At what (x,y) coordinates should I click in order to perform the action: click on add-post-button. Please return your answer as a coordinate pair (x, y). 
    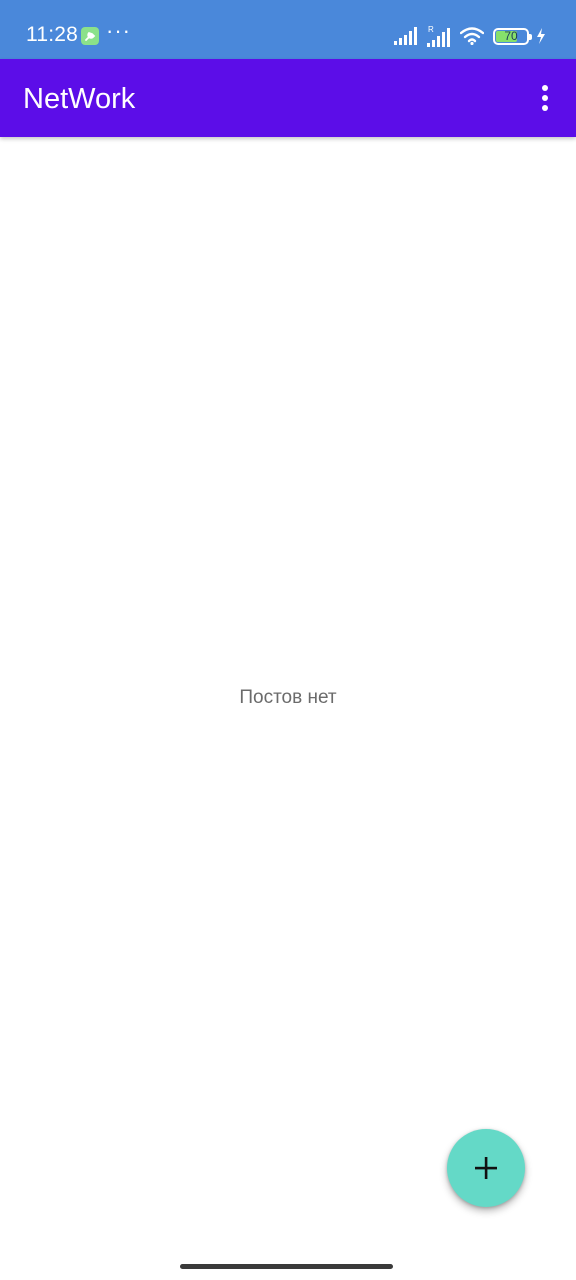
    Looking at the image, I should click on (486, 1168).